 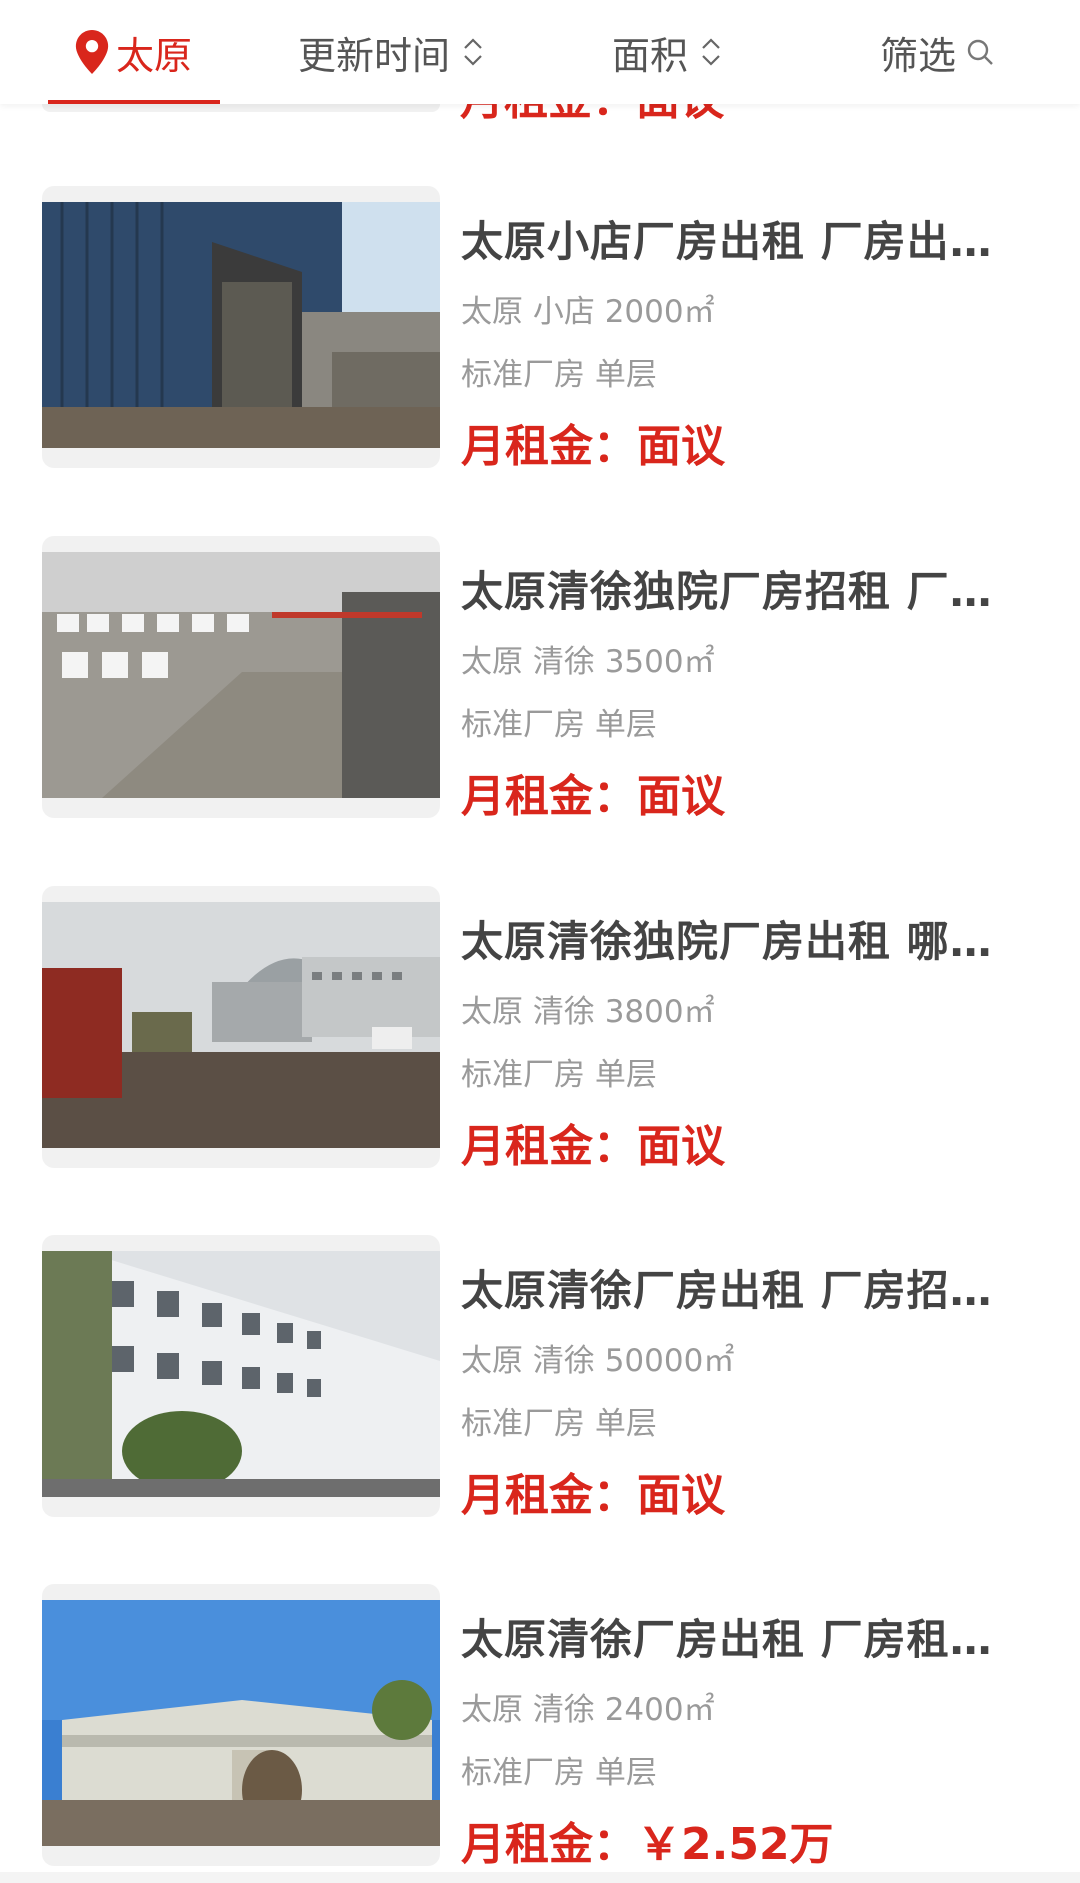 I want to click on filter-label: 筛选, so click(x=918, y=55).